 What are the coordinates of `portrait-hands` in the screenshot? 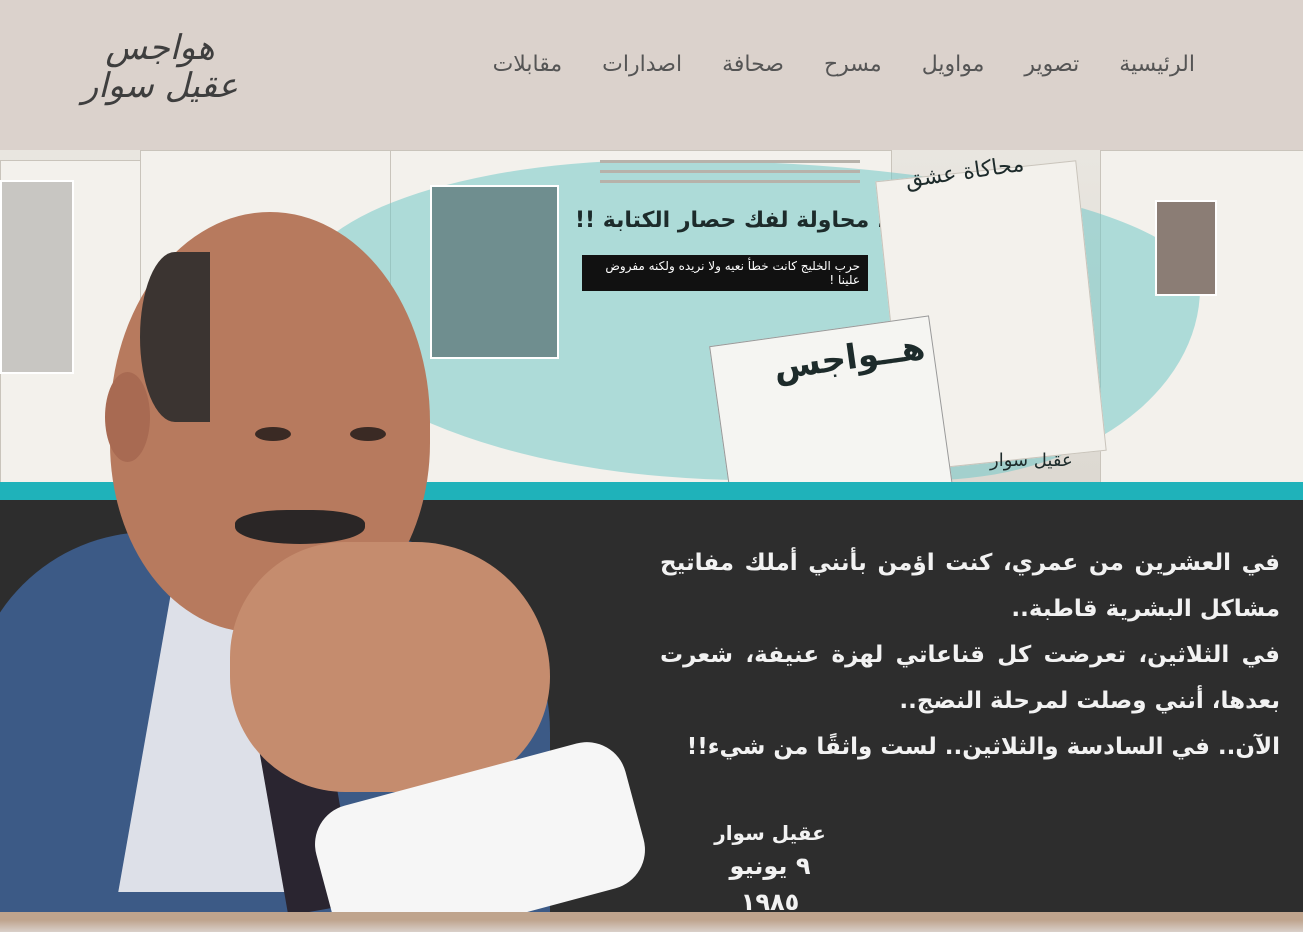 It's located at (390, 667).